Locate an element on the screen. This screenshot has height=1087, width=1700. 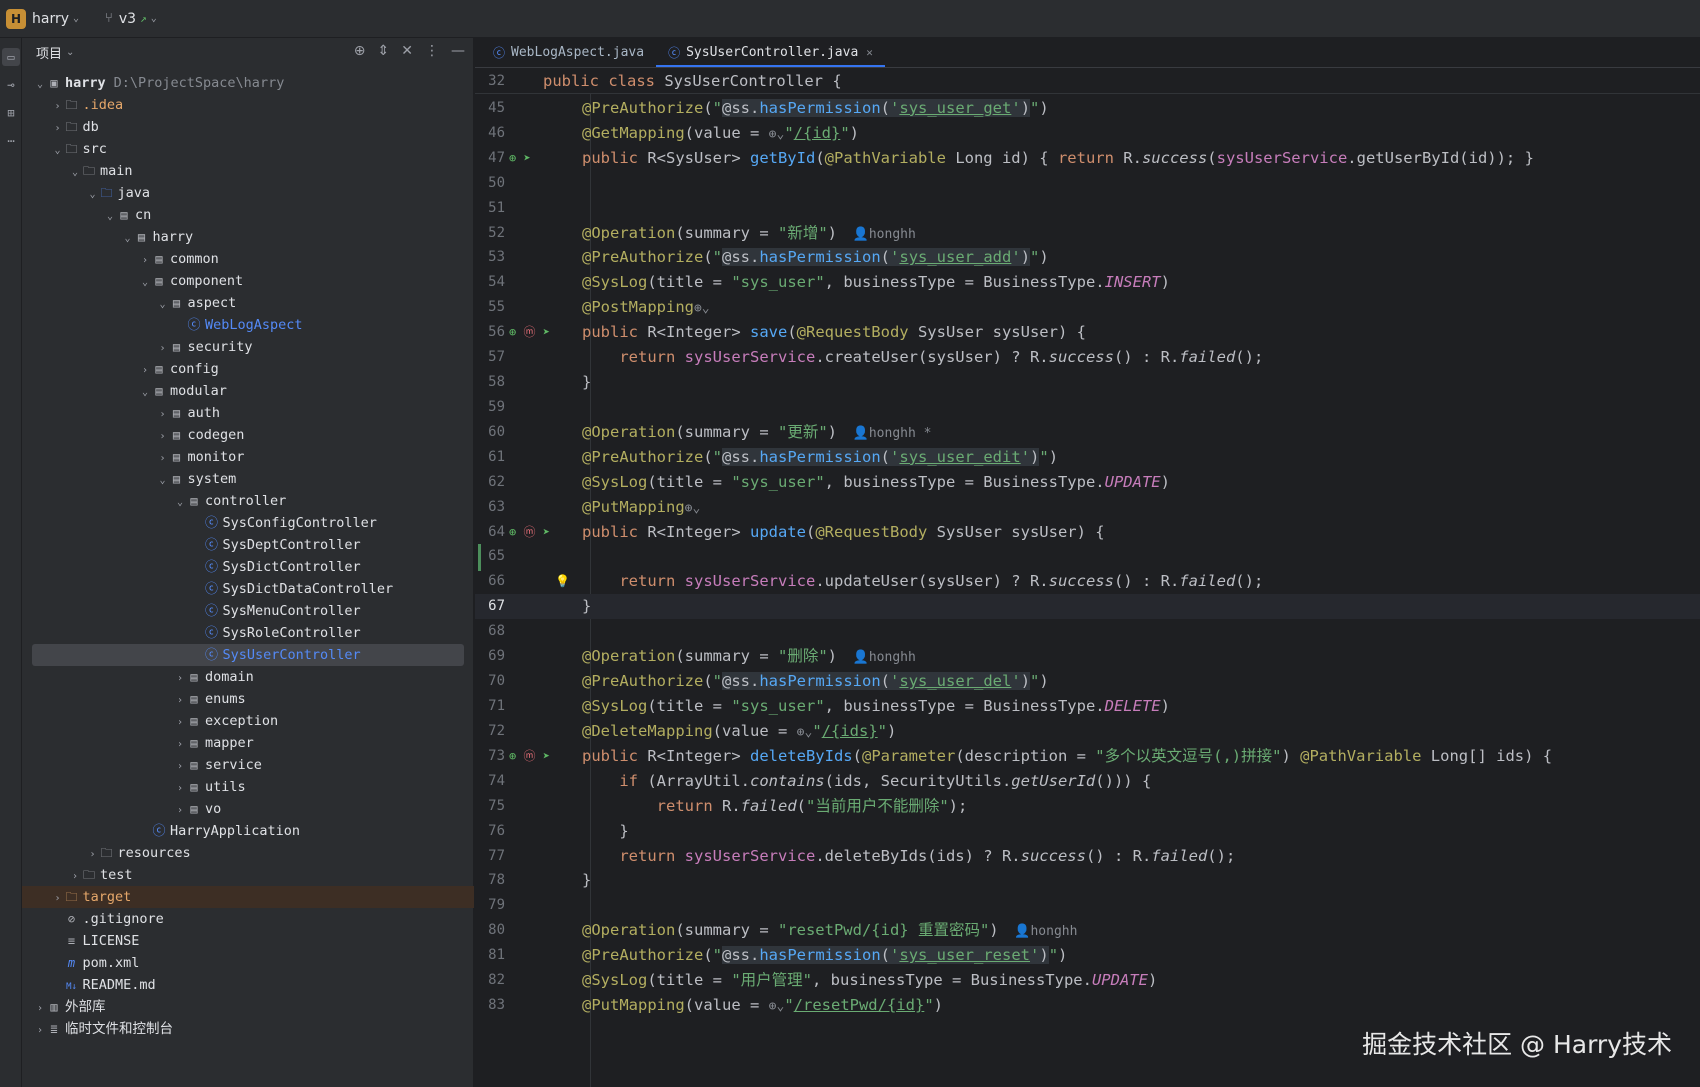
tree-item: › 🗀 resources is located at coordinates (248, 853).